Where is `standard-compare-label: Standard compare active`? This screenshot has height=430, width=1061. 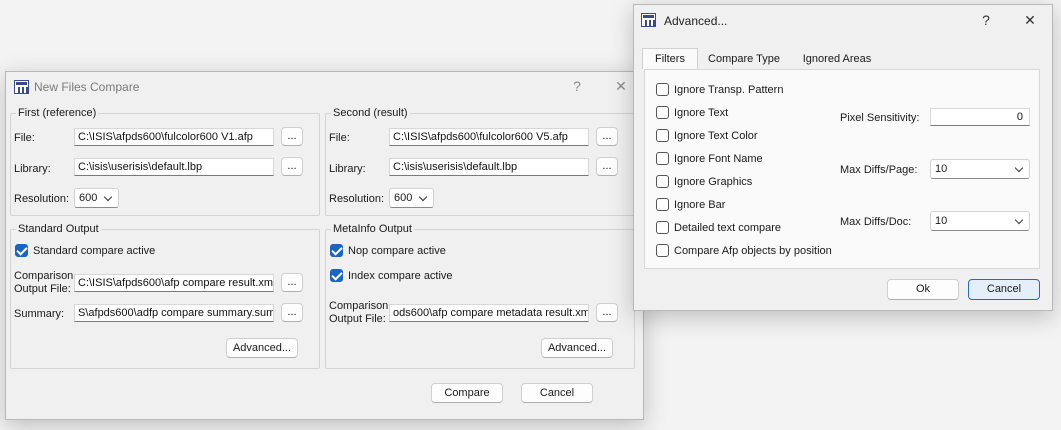
standard-compare-label: Standard compare active is located at coordinates (94, 251).